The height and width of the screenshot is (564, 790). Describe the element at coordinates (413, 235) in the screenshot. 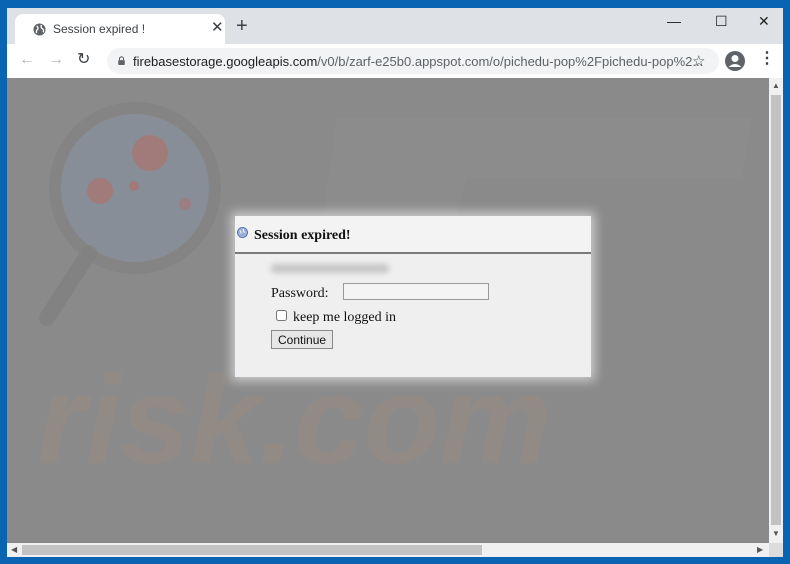

I see `dialog-header: Session expired!` at that location.